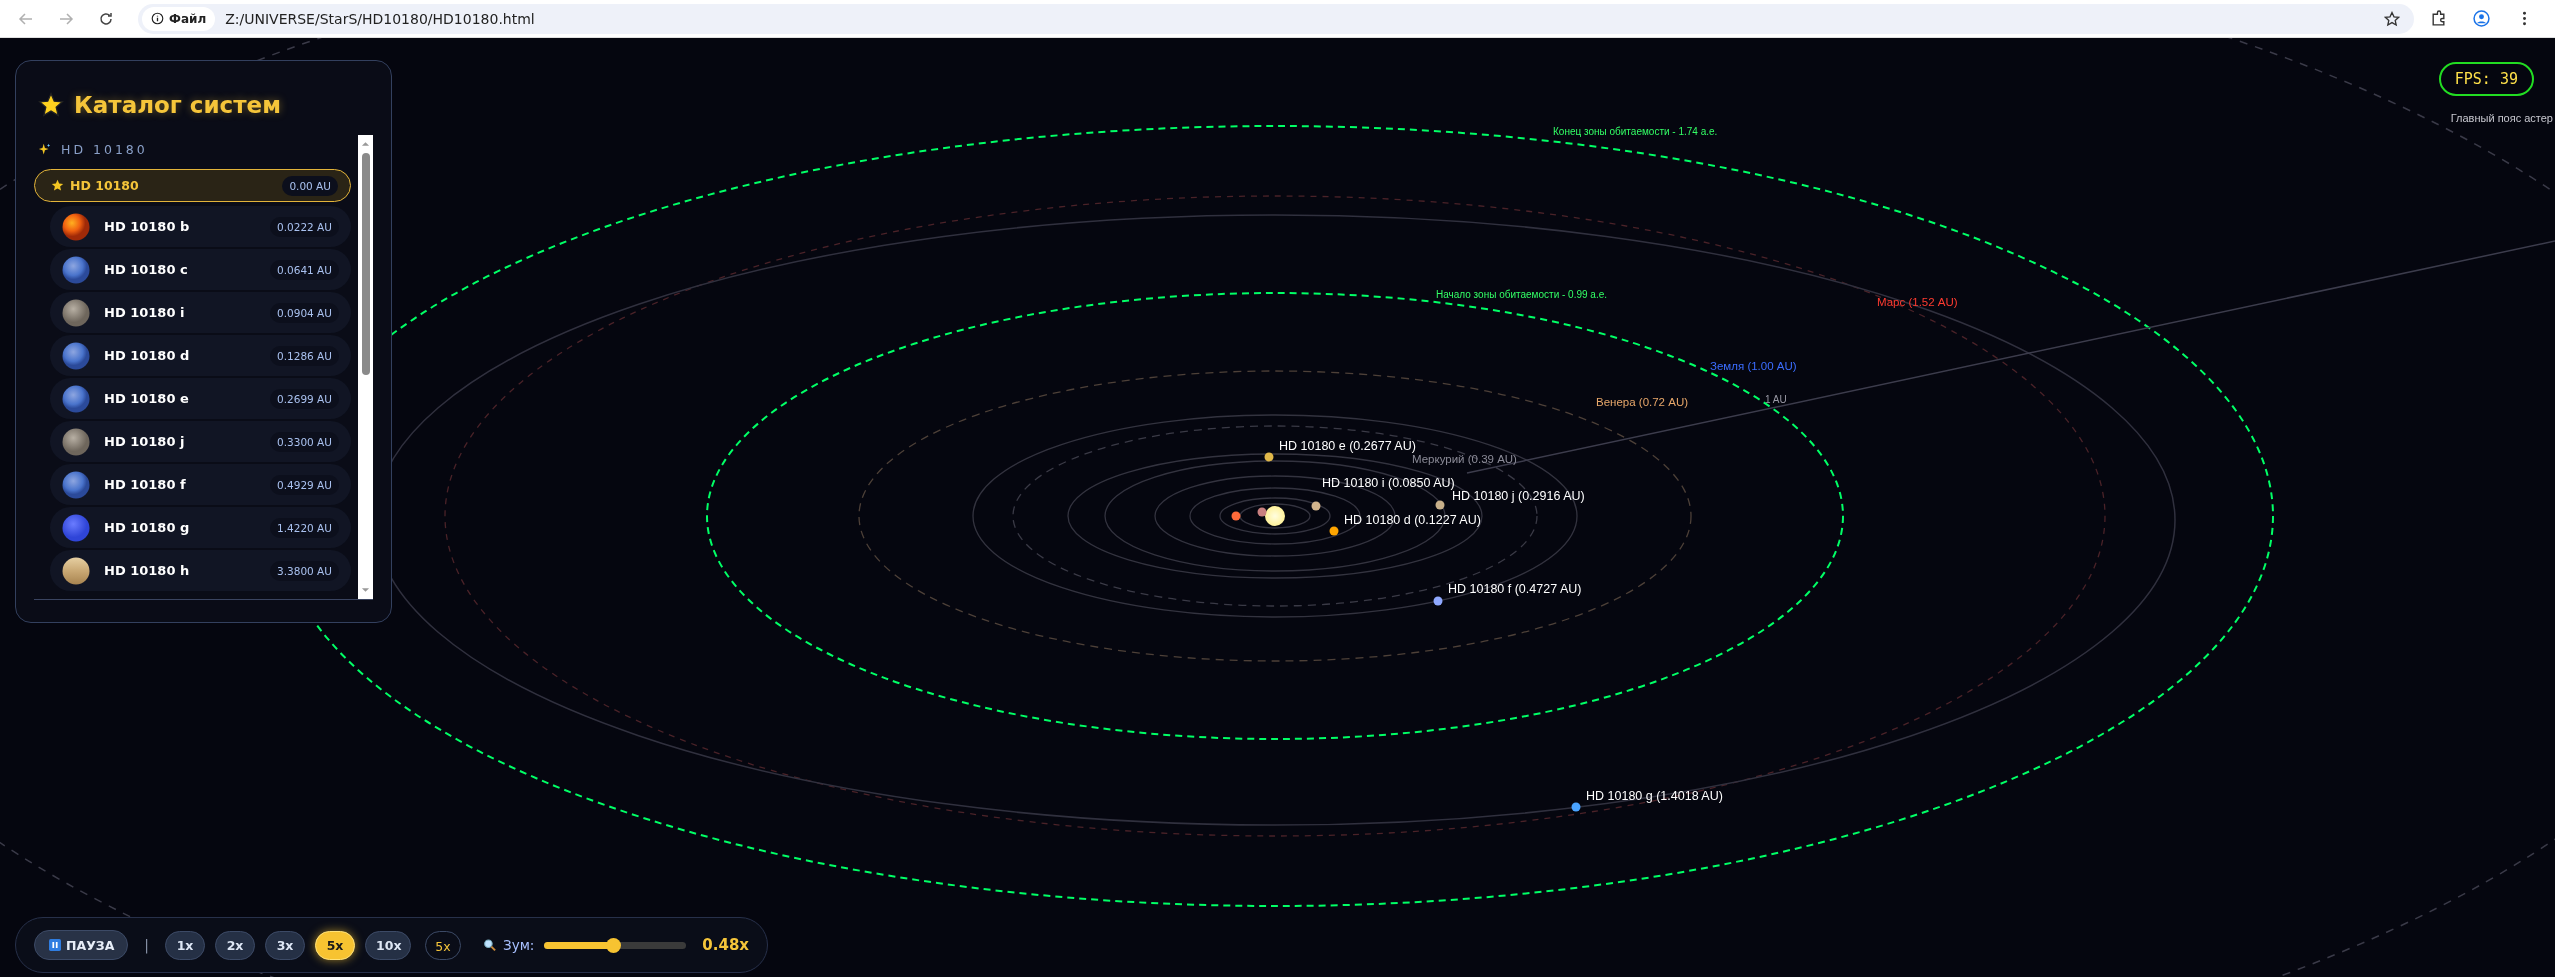 The height and width of the screenshot is (977, 2555). Describe the element at coordinates (1412, 520) in the screenshot. I see `planet-label: HD 10180 d (0.1227 AU)` at that location.